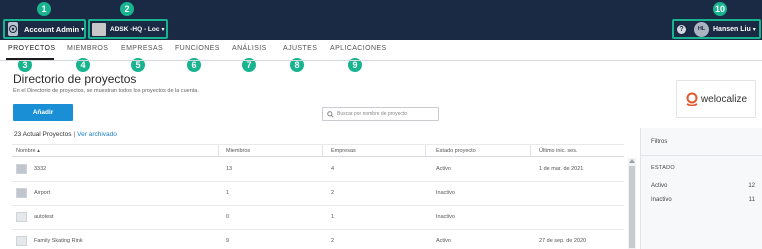  What do you see at coordinates (40, 169) in the screenshot?
I see `cell-name: 3332` at bounding box center [40, 169].